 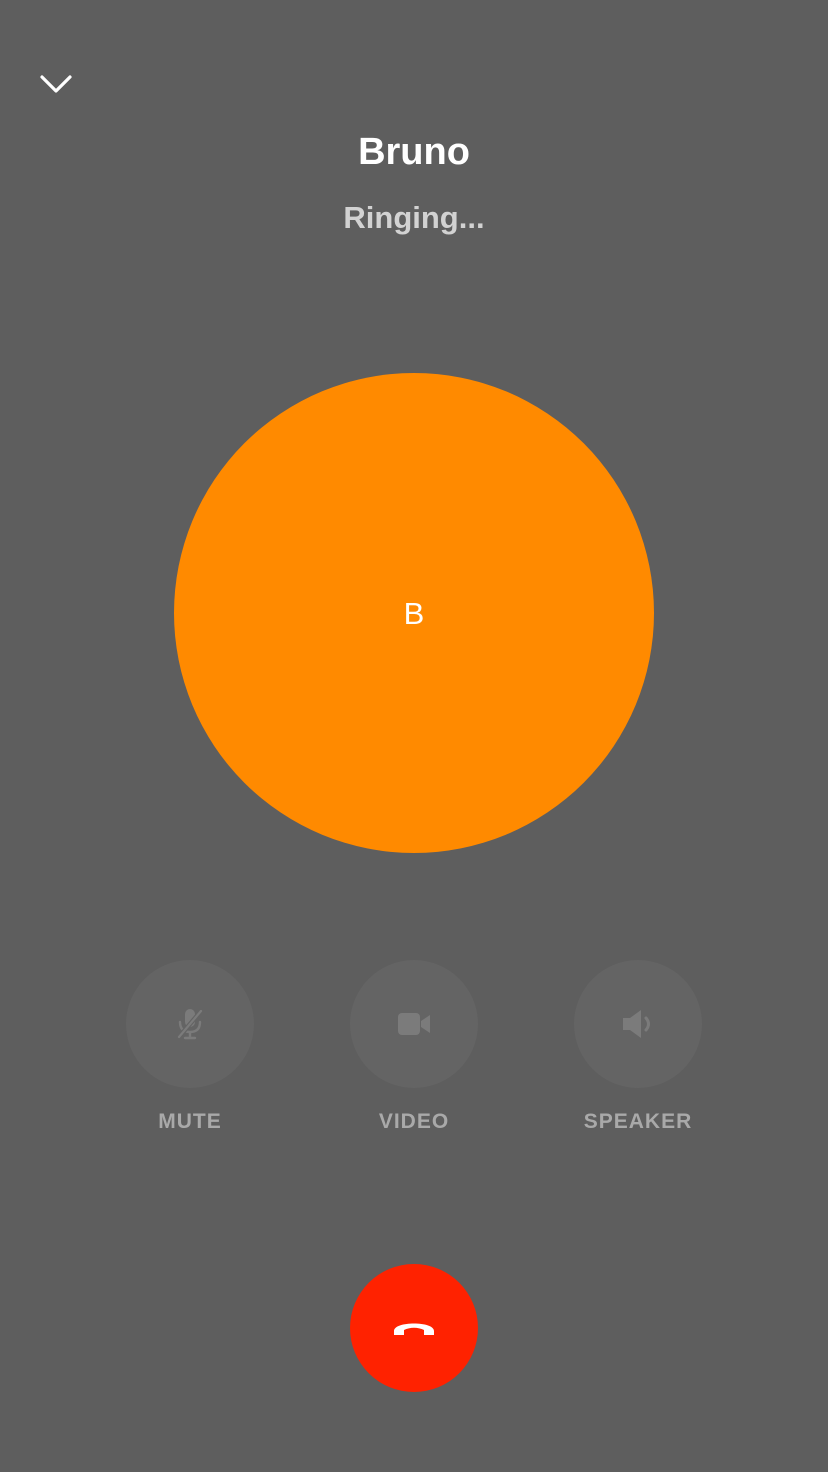 I want to click on video-label: VIDEO, so click(x=414, y=1121).